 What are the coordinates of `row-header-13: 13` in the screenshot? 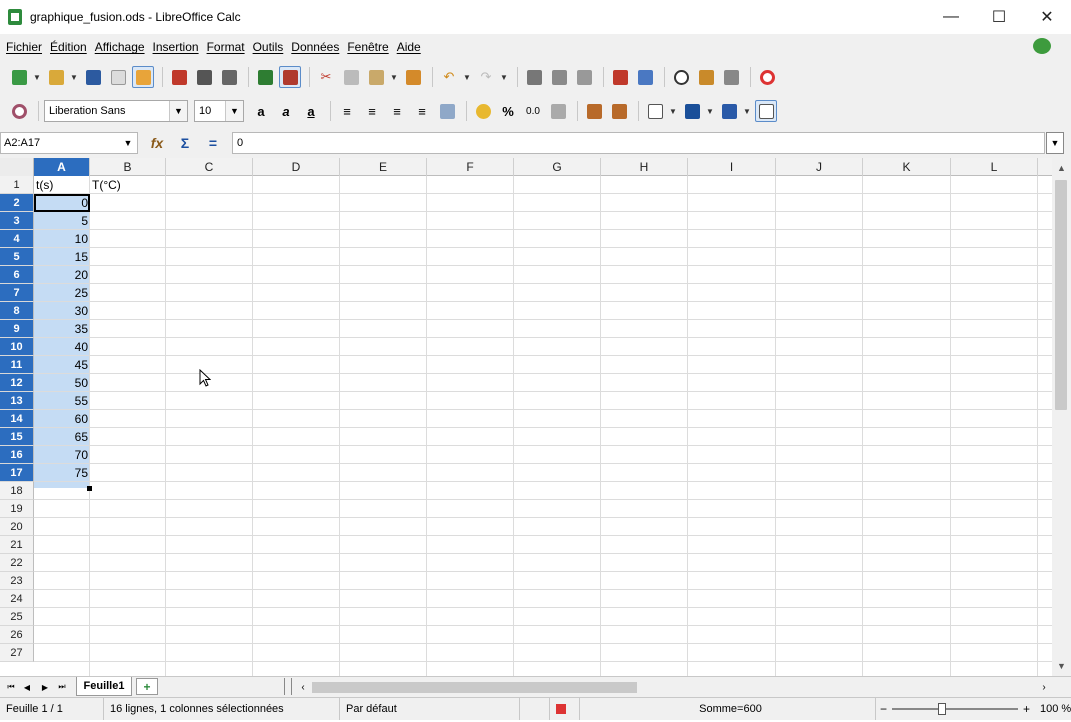 It's located at (17, 401).